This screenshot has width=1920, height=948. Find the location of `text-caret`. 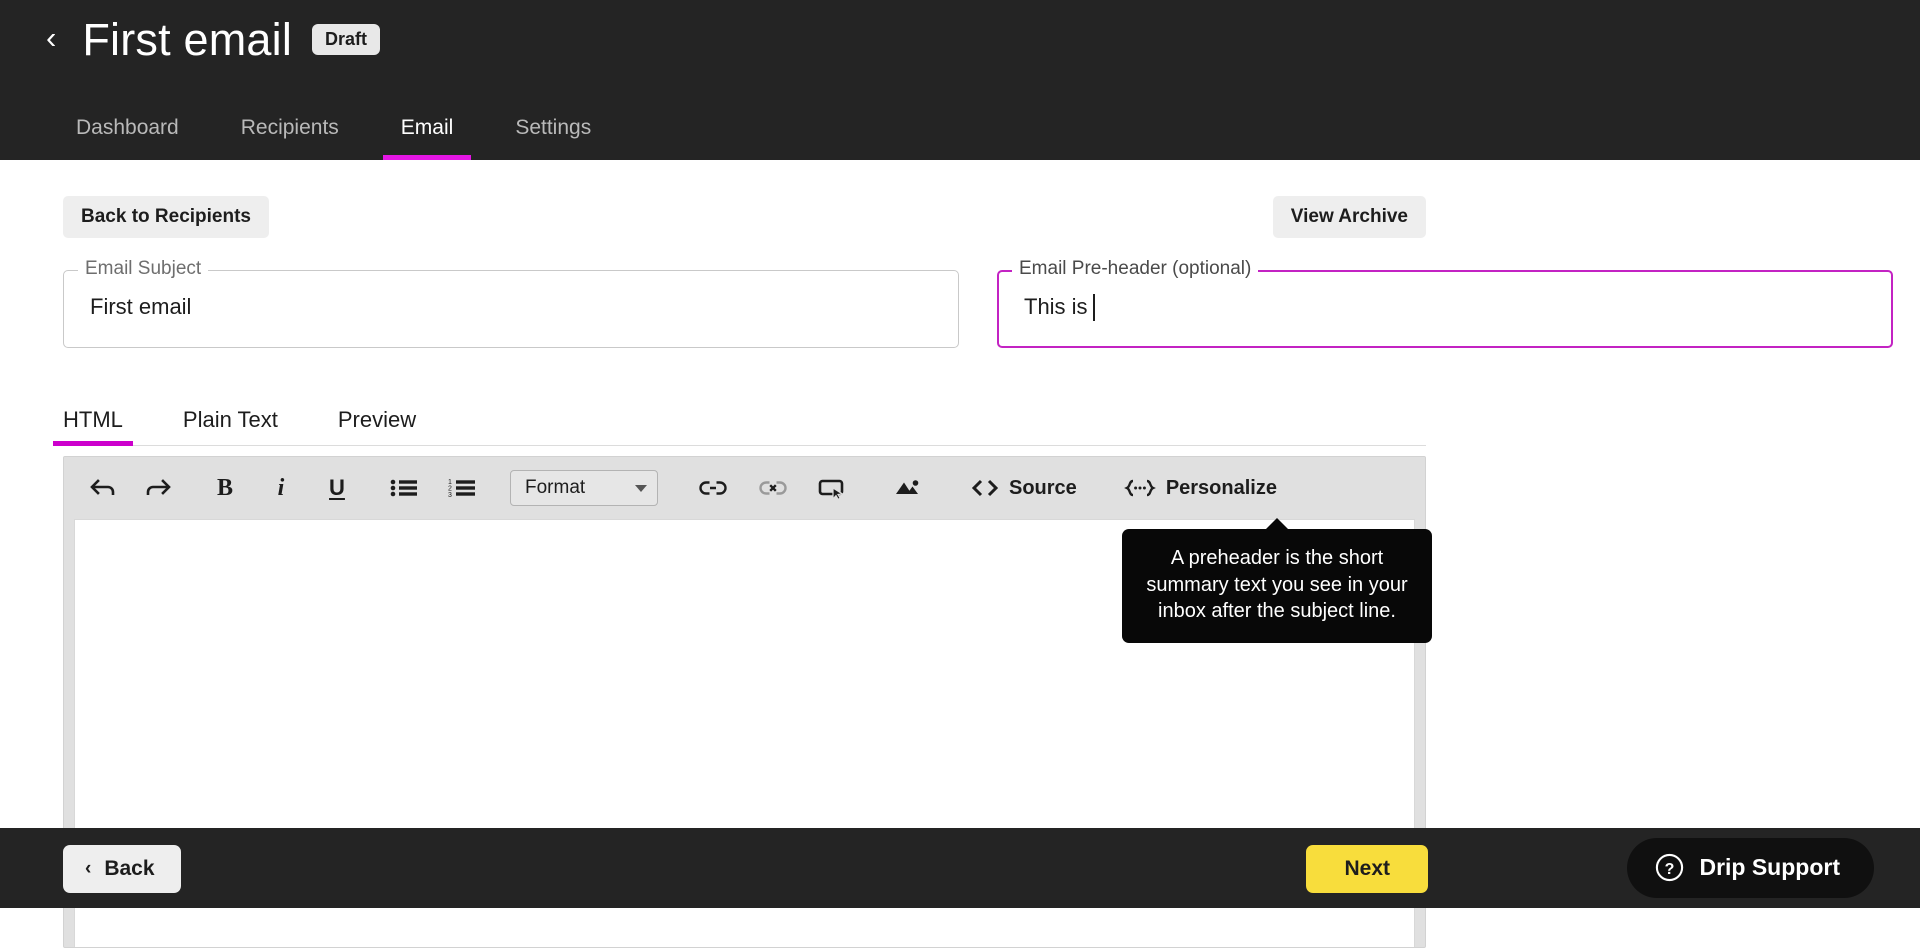

text-caret is located at coordinates (1094, 307).